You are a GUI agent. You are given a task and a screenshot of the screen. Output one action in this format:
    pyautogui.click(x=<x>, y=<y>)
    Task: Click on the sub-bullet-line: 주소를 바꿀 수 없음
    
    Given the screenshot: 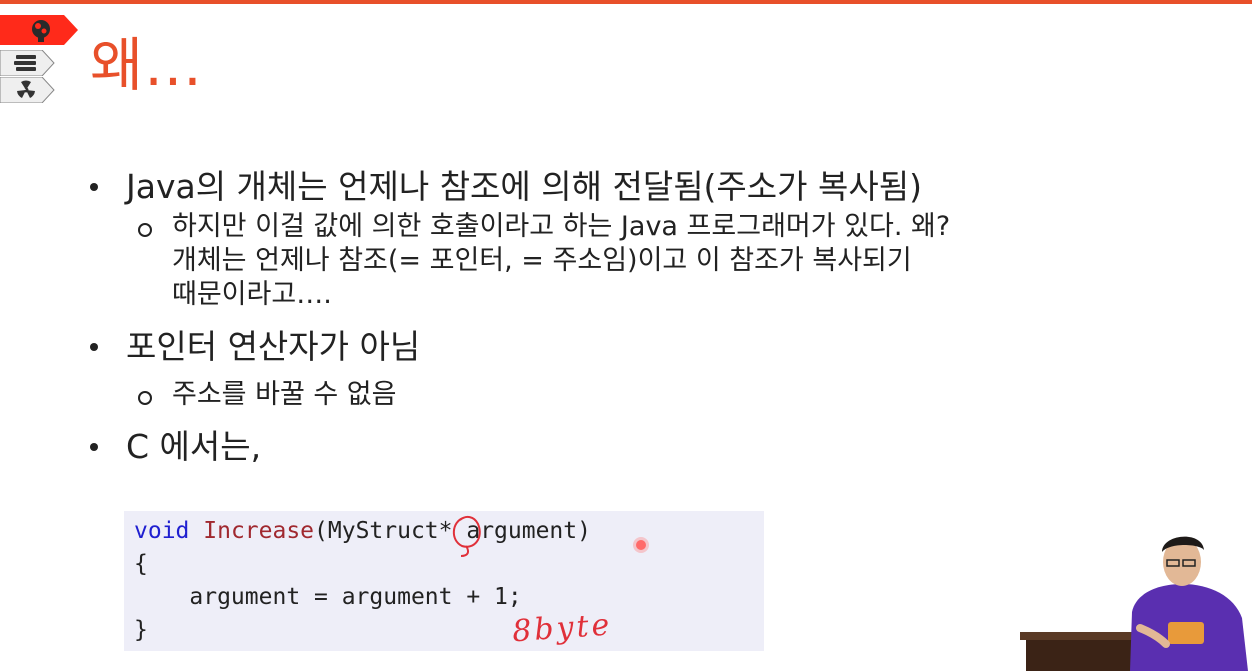 What is the action you would take?
    pyautogui.click(x=284, y=394)
    